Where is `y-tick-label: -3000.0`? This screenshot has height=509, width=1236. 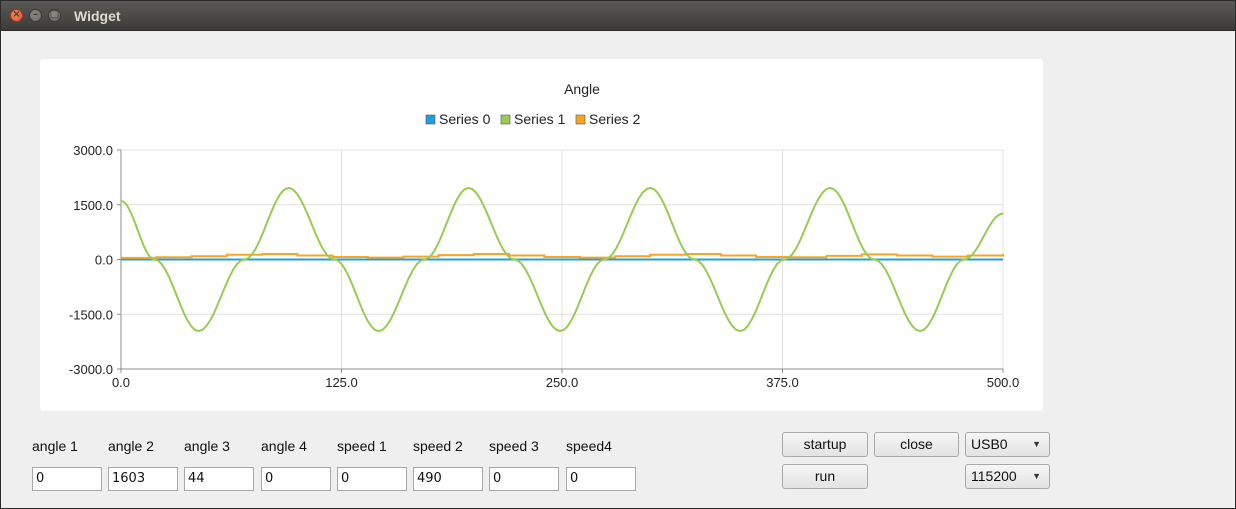
y-tick-label: -3000.0 is located at coordinates (91, 369).